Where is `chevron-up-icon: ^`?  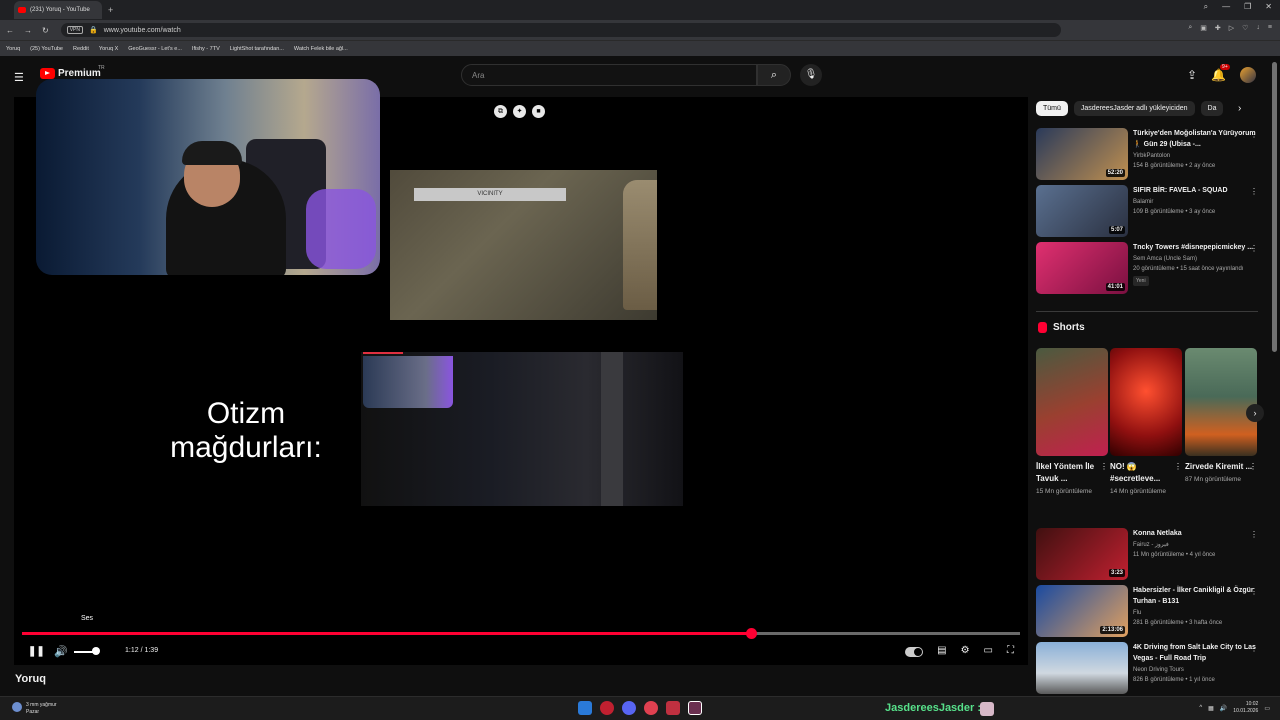 chevron-up-icon: ^ is located at coordinates (1200, 708).